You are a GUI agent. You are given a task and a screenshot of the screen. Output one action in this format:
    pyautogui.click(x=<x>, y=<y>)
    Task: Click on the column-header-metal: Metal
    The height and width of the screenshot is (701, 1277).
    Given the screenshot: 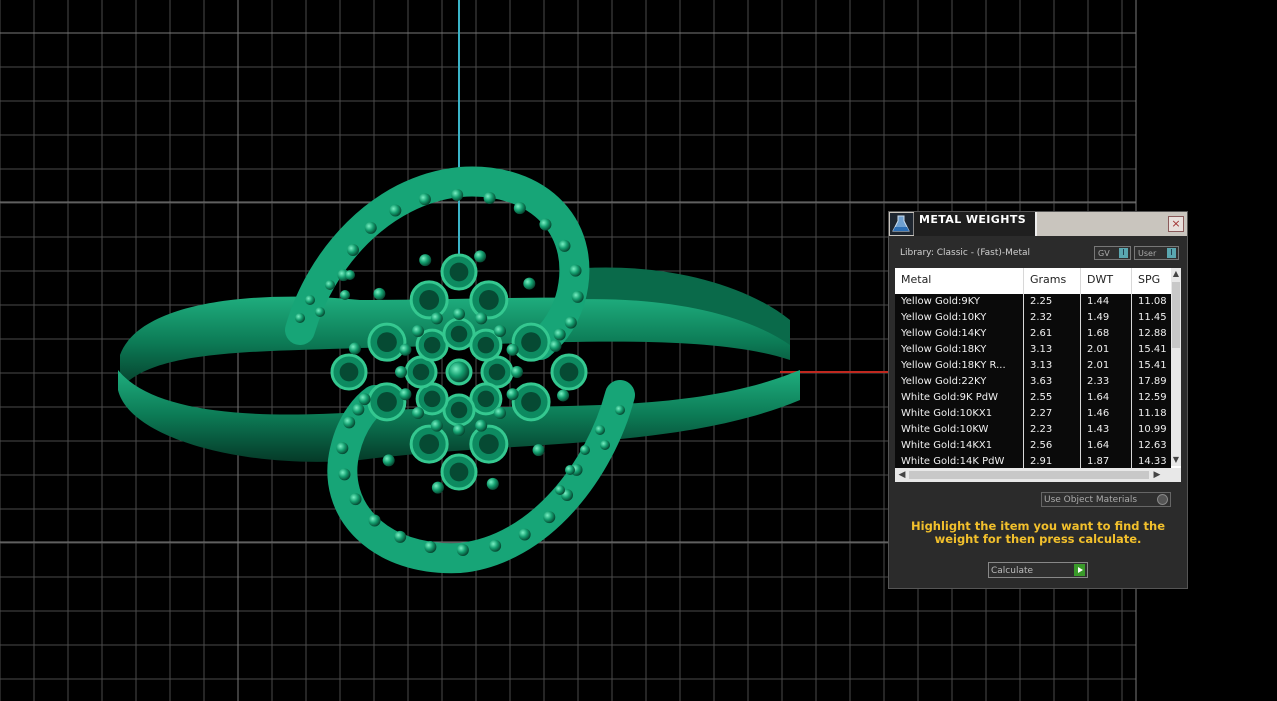 What is the action you would take?
    pyautogui.click(x=916, y=279)
    